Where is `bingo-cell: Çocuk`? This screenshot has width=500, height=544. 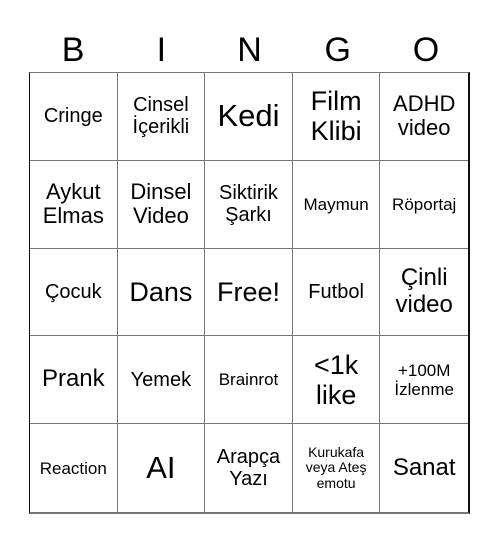 bingo-cell: Çocuk is located at coordinates (74, 292).